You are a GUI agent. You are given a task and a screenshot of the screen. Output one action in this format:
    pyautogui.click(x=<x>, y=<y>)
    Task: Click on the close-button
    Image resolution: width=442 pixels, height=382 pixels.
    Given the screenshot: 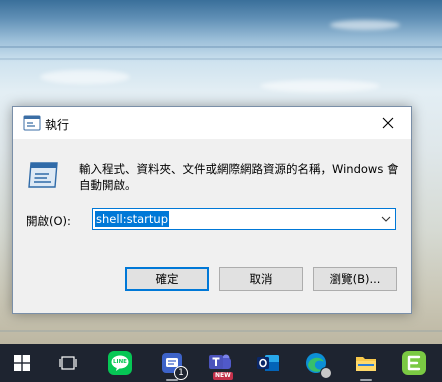 What is the action you would take?
    pyautogui.click(x=388, y=123)
    